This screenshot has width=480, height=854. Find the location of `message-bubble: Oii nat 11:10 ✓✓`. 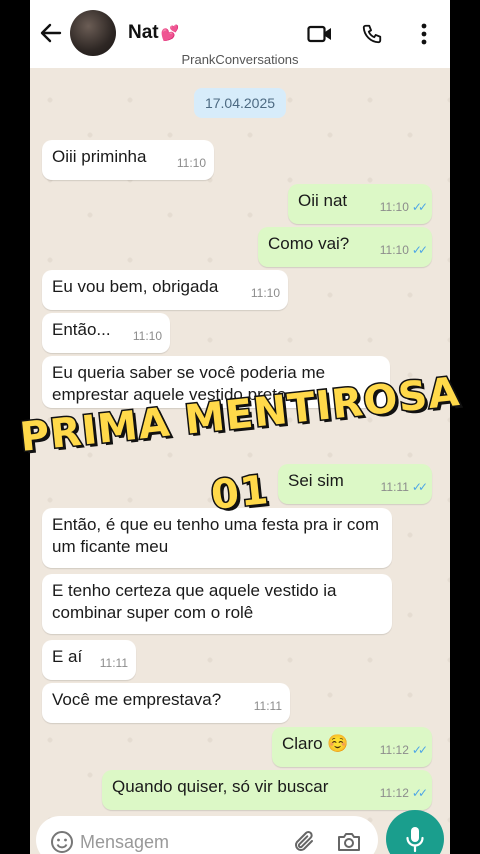

message-bubble: Oii nat 11:10 ✓✓ is located at coordinates (360, 204).